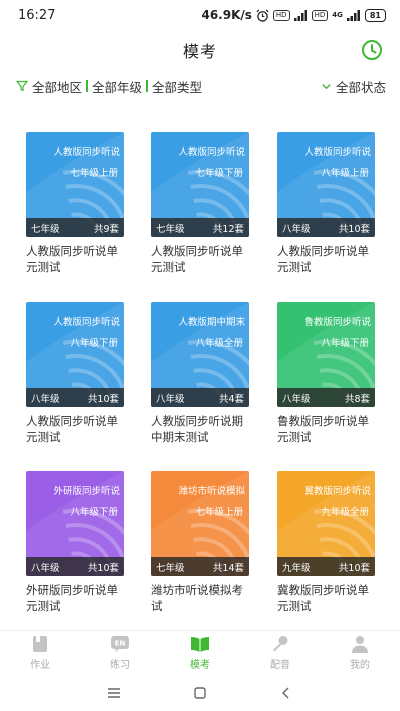 This screenshot has width=400, height=711. What do you see at coordinates (94, 173) in the screenshot?
I see `cover-volume: 七年级上册` at bounding box center [94, 173].